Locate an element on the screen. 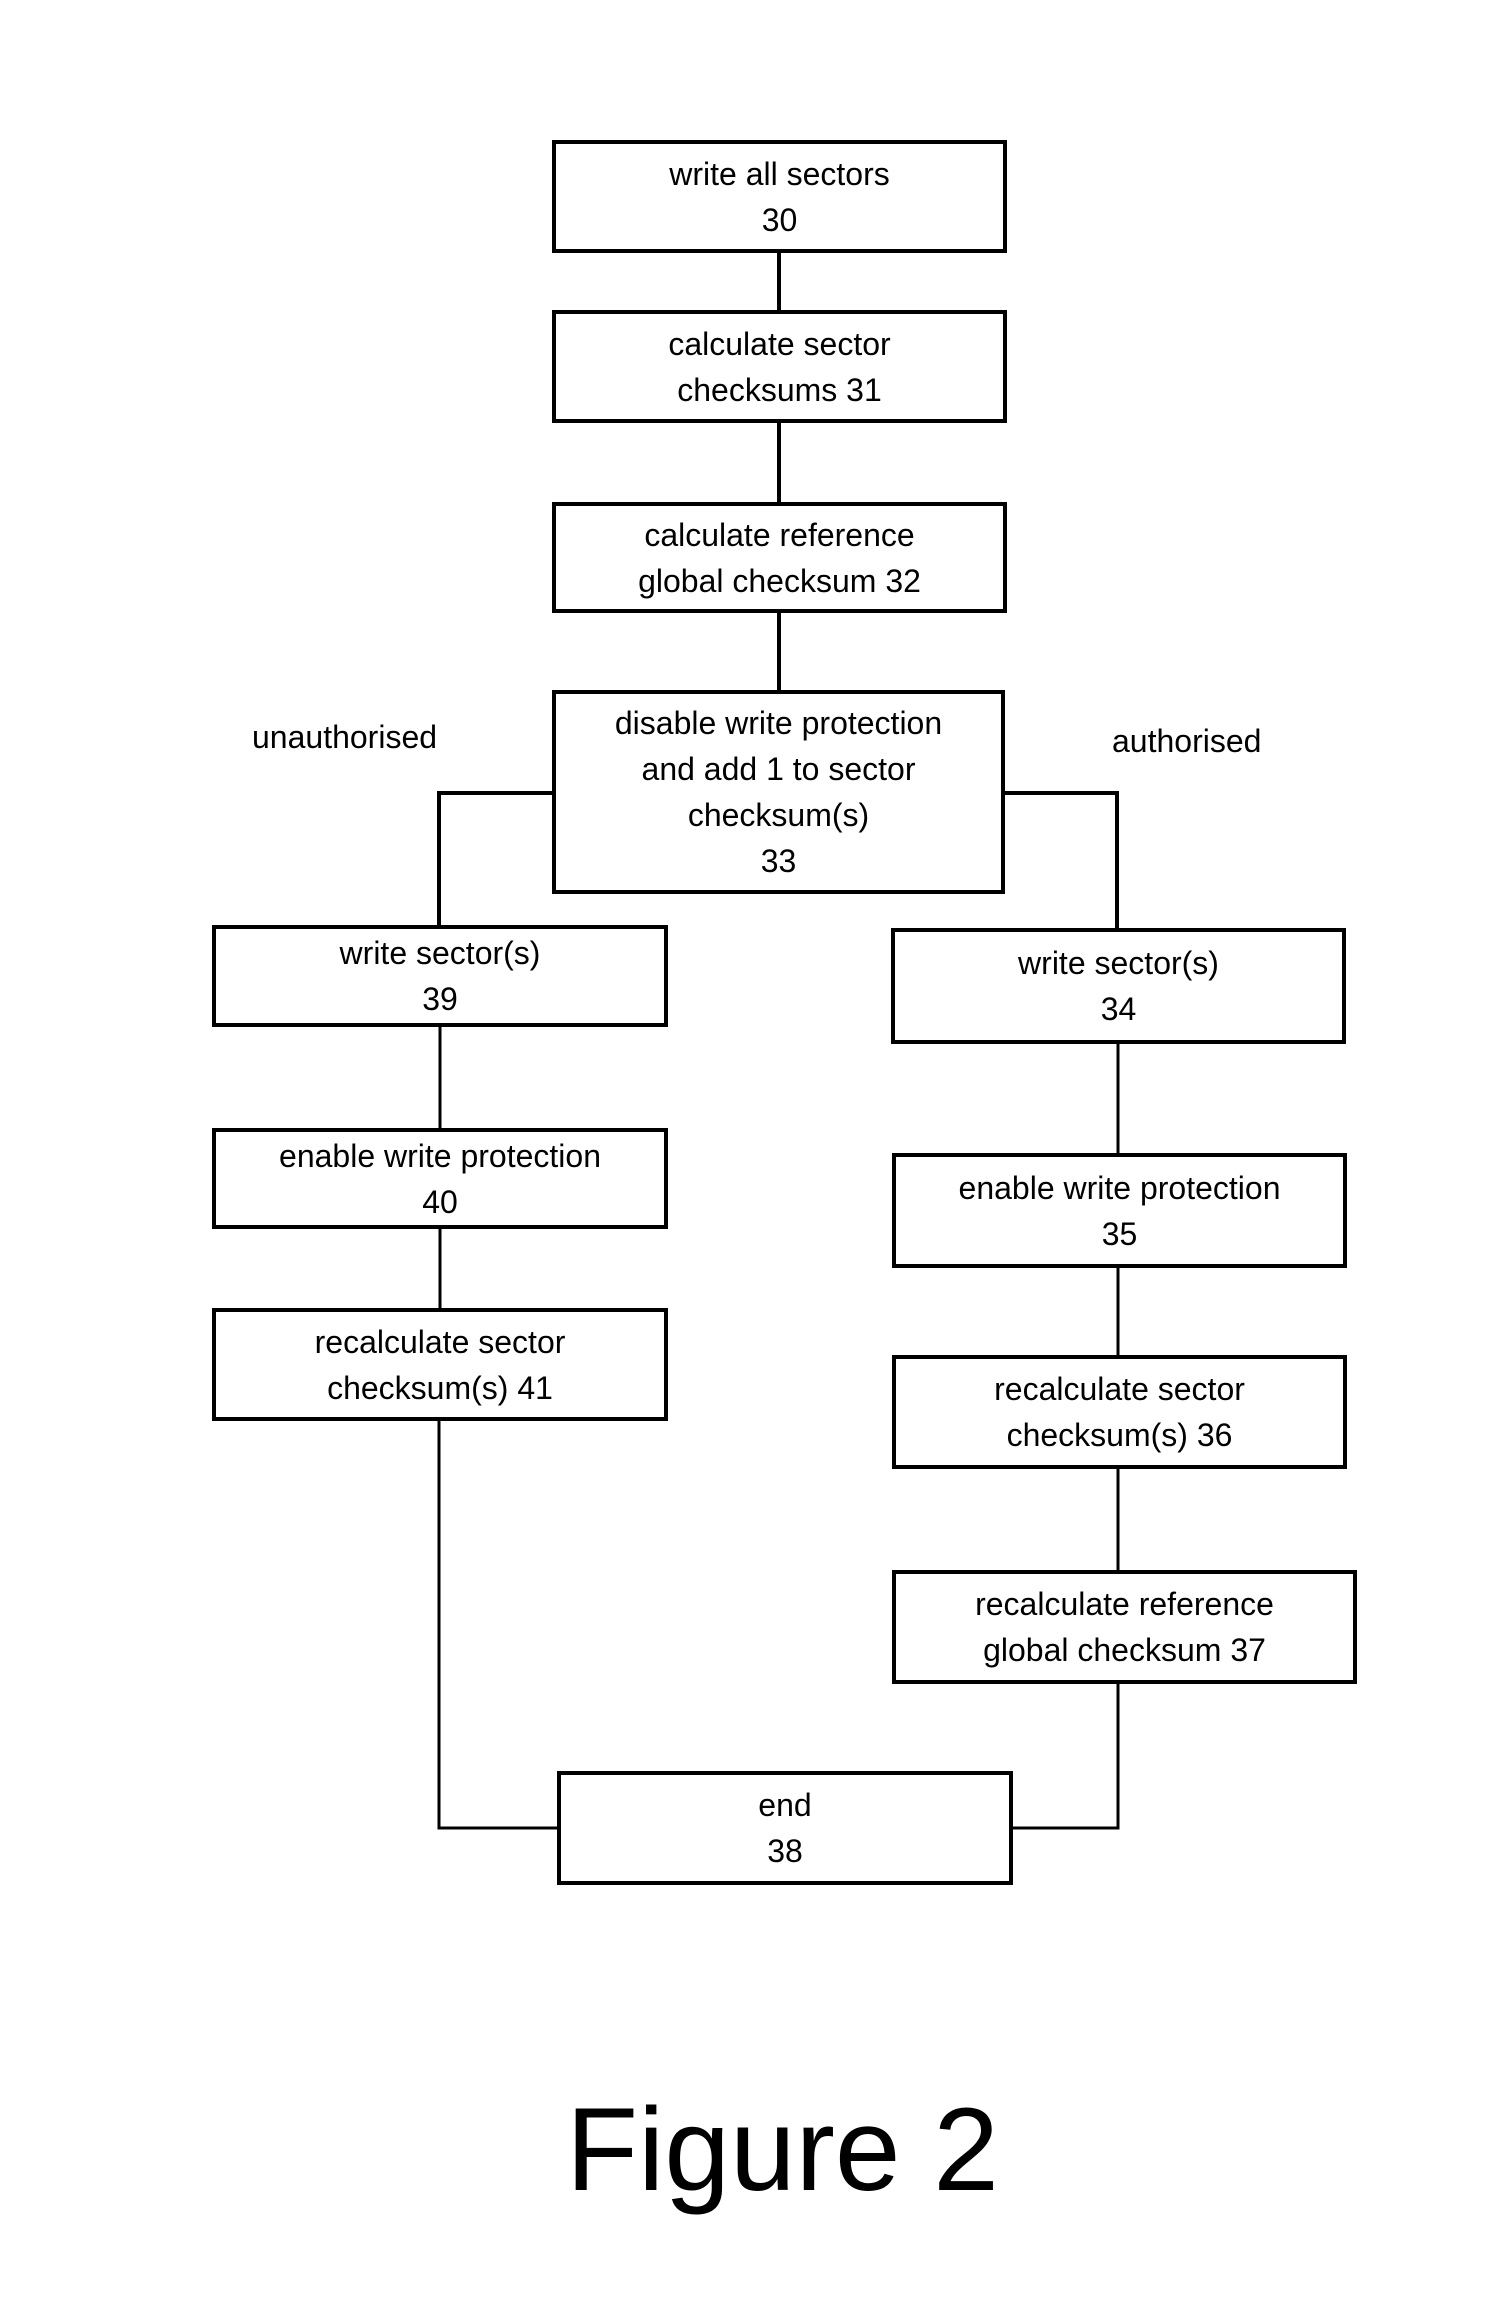 The width and height of the screenshot is (1495, 2320). step-number: 38 is located at coordinates (785, 1851).